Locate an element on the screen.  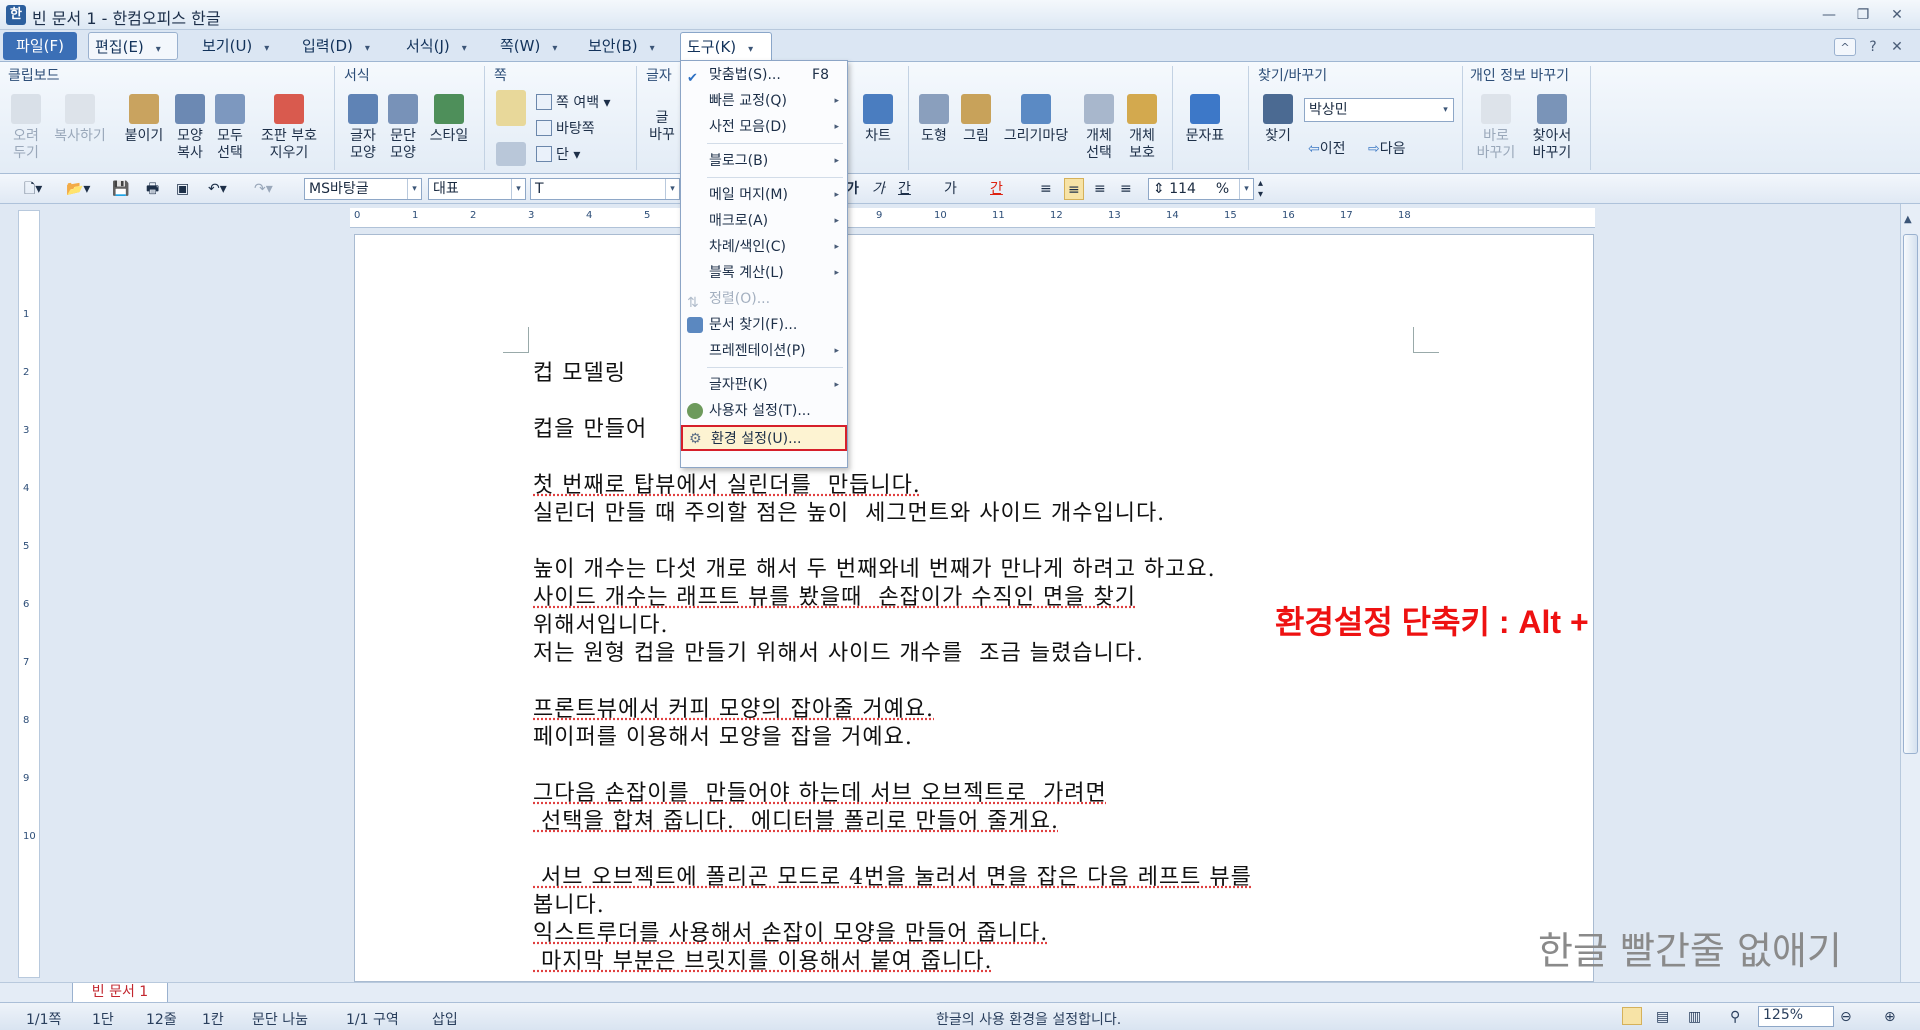
font-combo: T ▾ is located at coordinates (605, 189).